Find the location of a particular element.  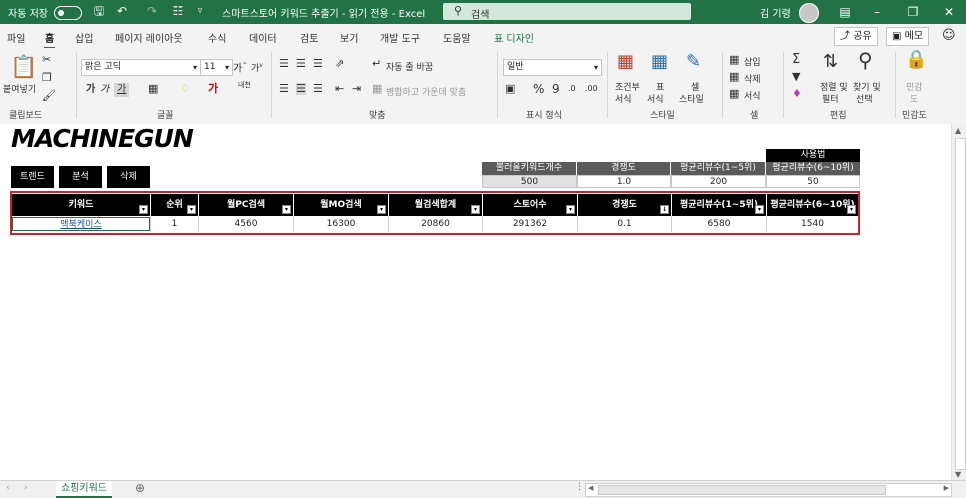

prev-sheet-icon: ‹ is located at coordinates (8, 488).